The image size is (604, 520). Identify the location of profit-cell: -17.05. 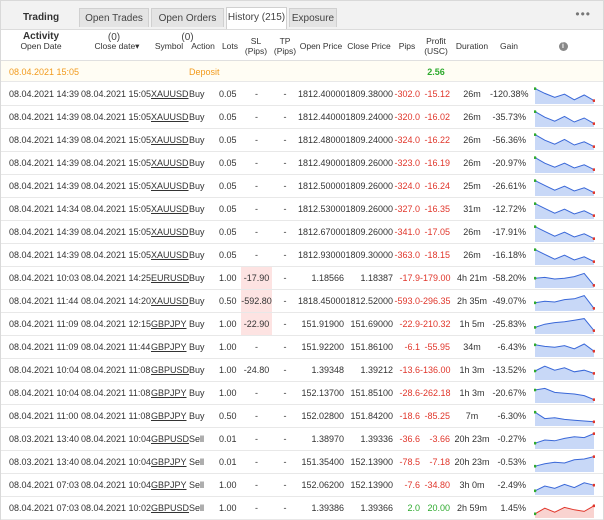
(437, 232).